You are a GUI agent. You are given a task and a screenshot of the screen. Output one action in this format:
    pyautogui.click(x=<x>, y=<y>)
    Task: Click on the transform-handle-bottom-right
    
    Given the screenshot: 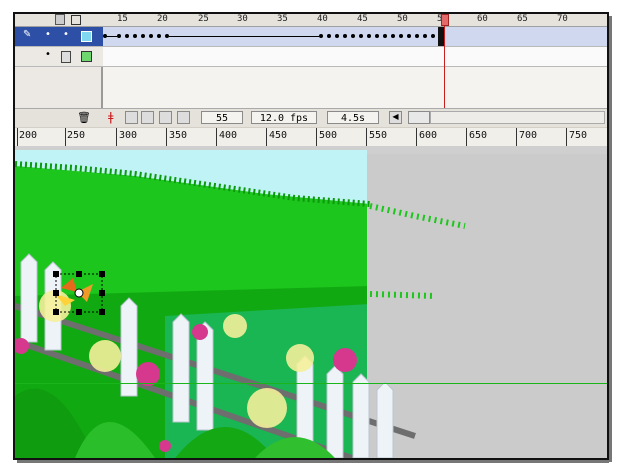 What is the action you would take?
    pyautogui.click(x=102, y=312)
    